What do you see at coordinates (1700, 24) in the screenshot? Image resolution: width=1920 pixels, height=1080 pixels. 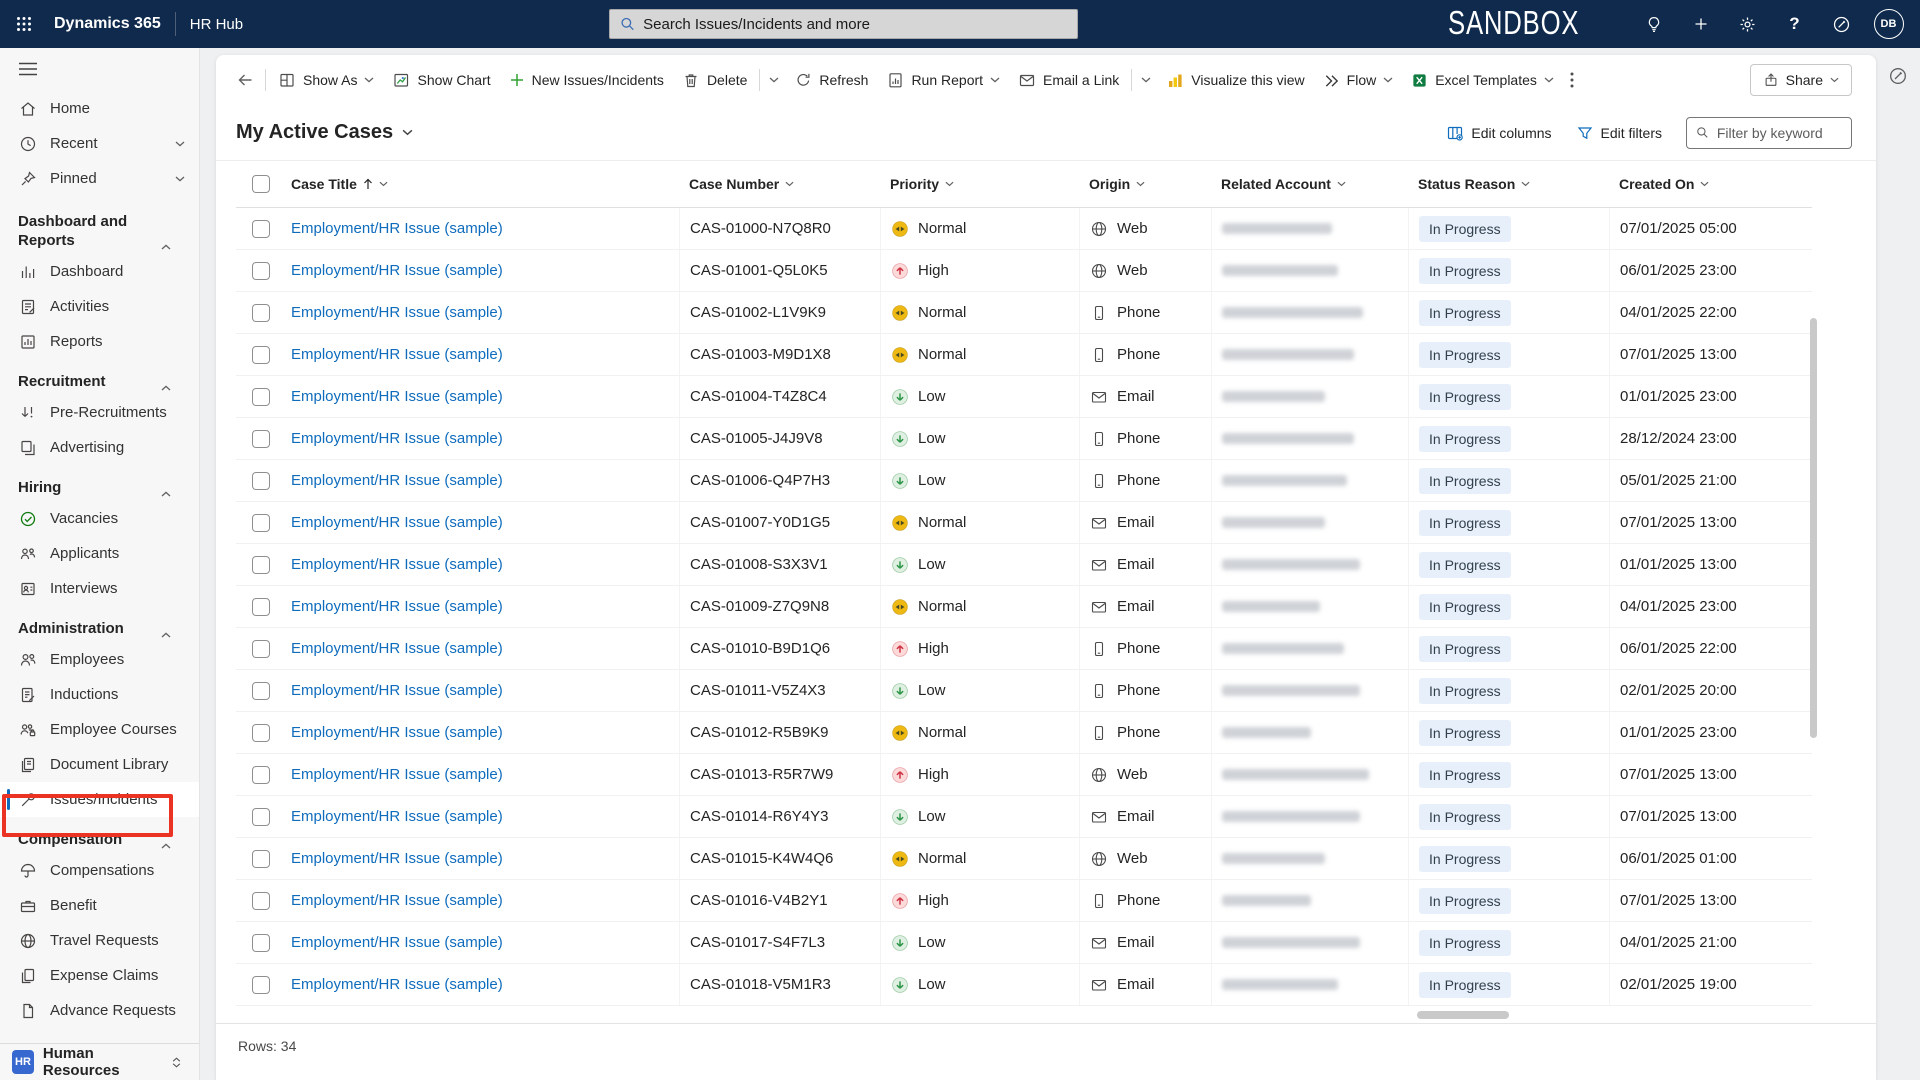 I see `quick-create-button` at bounding box center [1700, 24].